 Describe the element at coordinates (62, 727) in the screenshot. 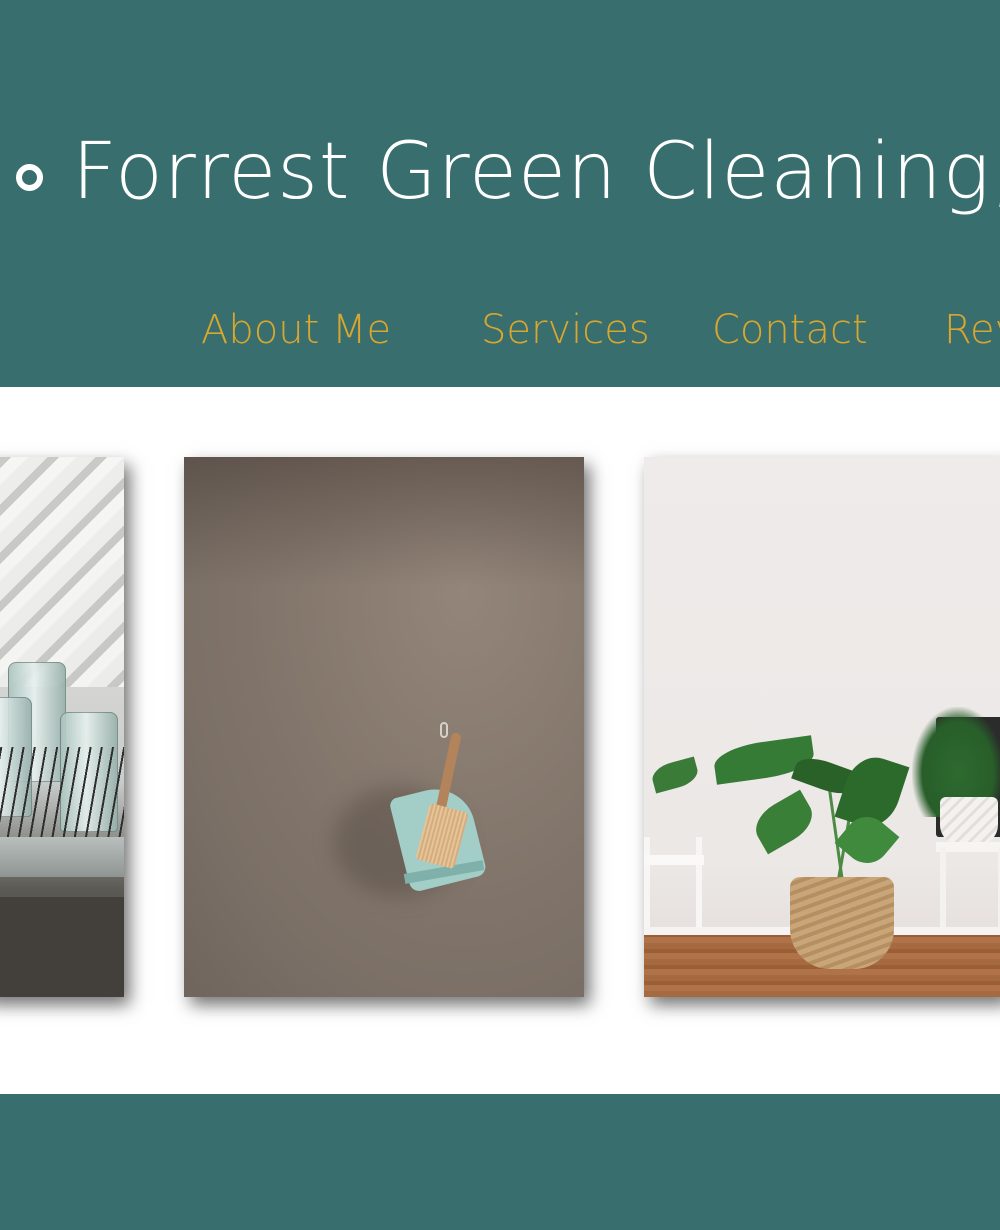

I see `gallery-photo-glasses` at that location.